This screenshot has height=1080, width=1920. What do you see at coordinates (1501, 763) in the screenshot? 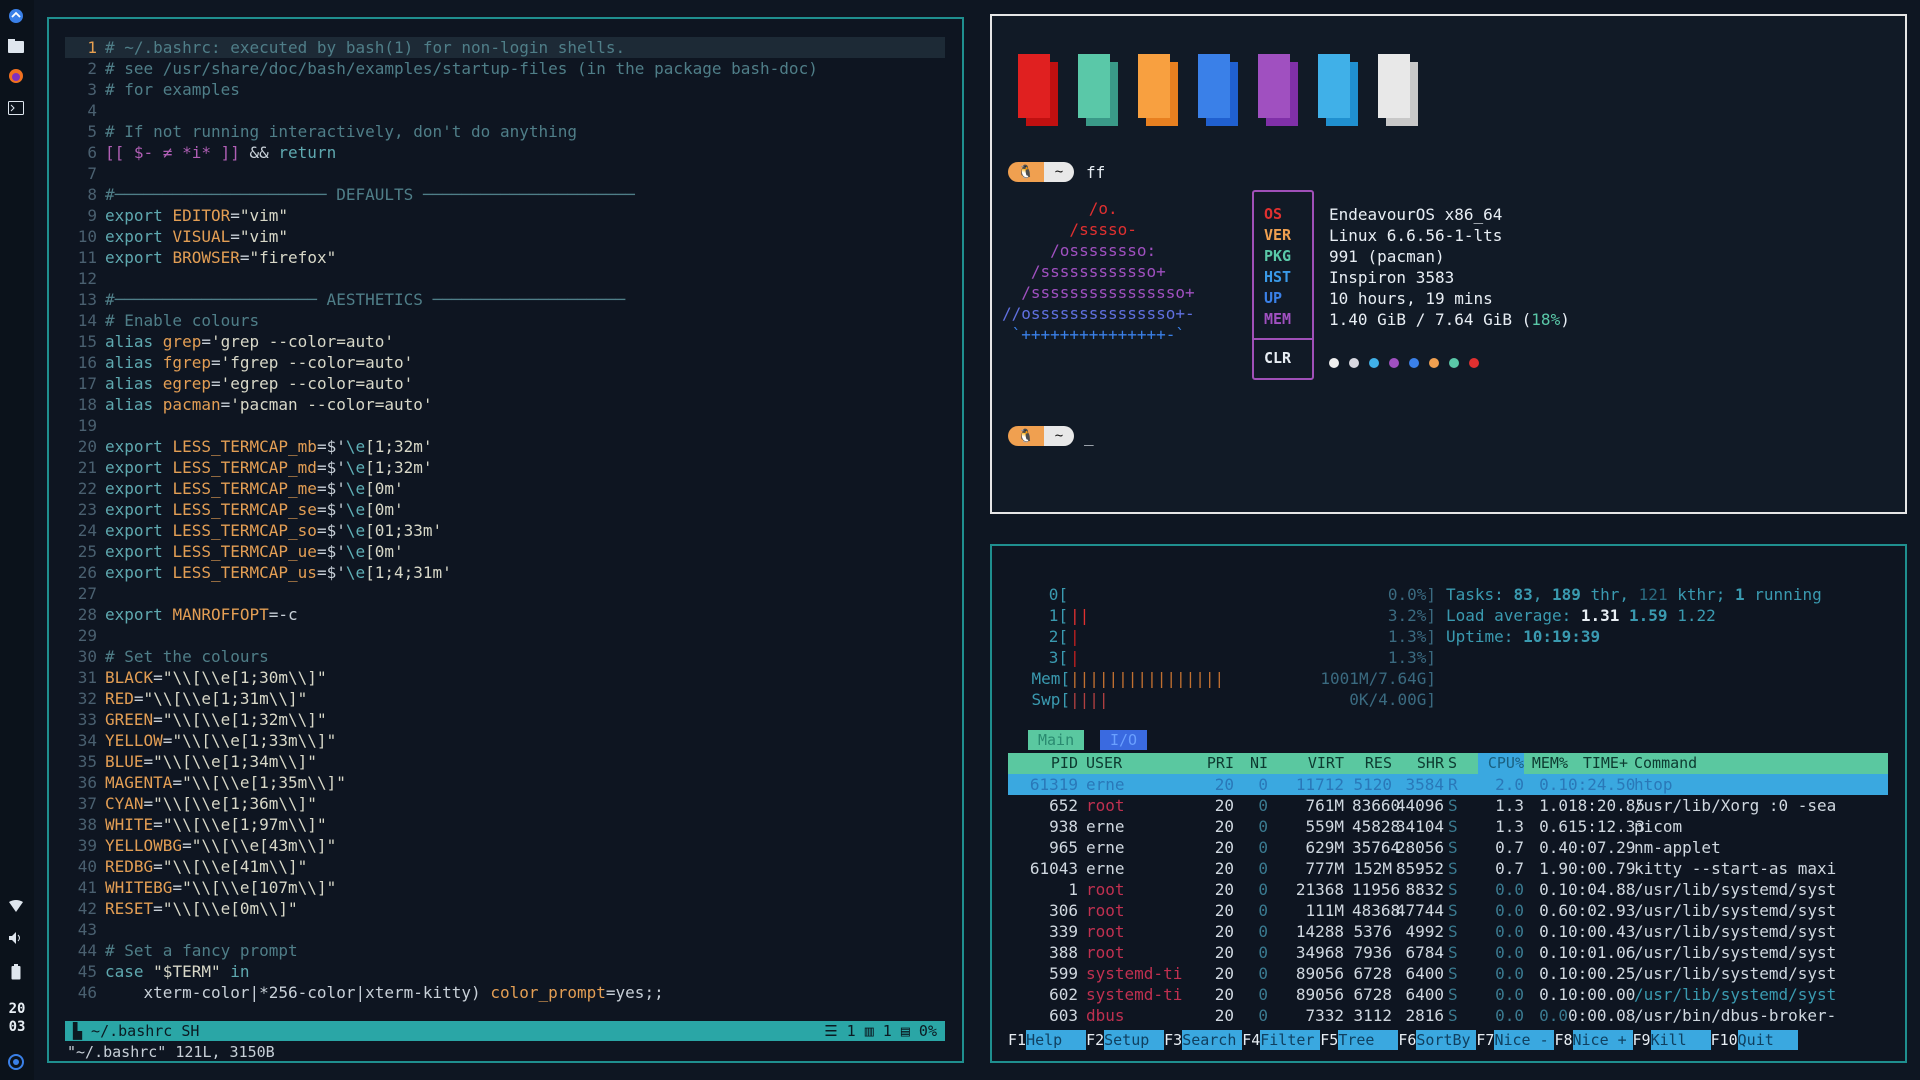
I see `column-header: CPU%` at bounding box center [1501, 763].